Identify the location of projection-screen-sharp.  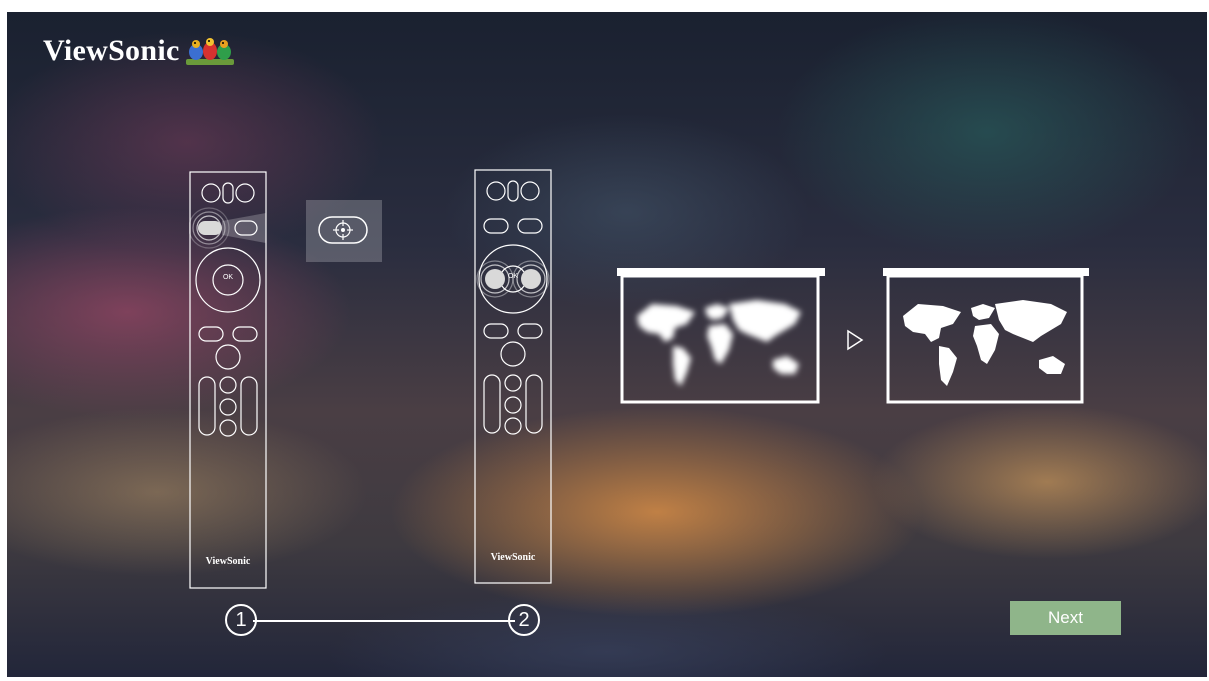
(986, 336).